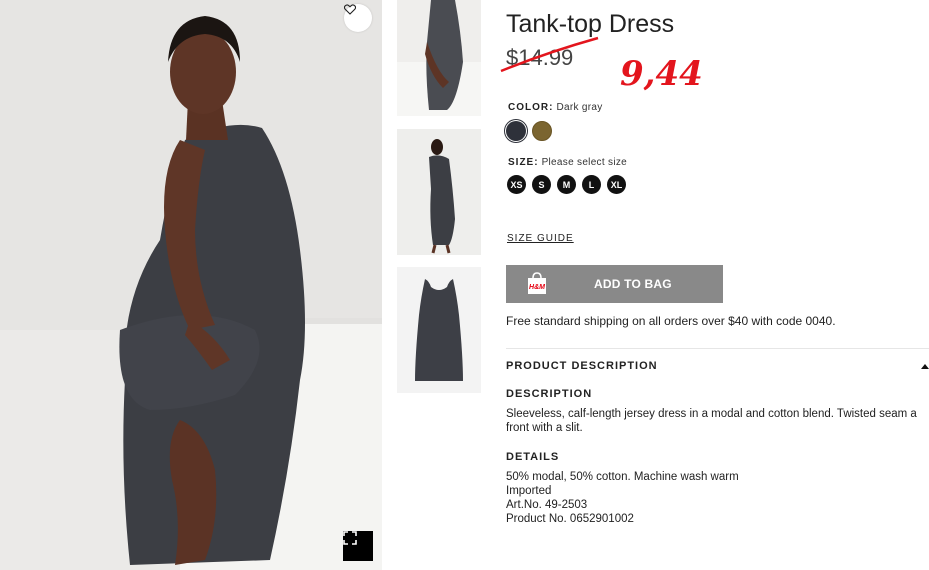 The width and height of the screenshot is (929, 570). I want to click on favorite-button, so click(358, 18).